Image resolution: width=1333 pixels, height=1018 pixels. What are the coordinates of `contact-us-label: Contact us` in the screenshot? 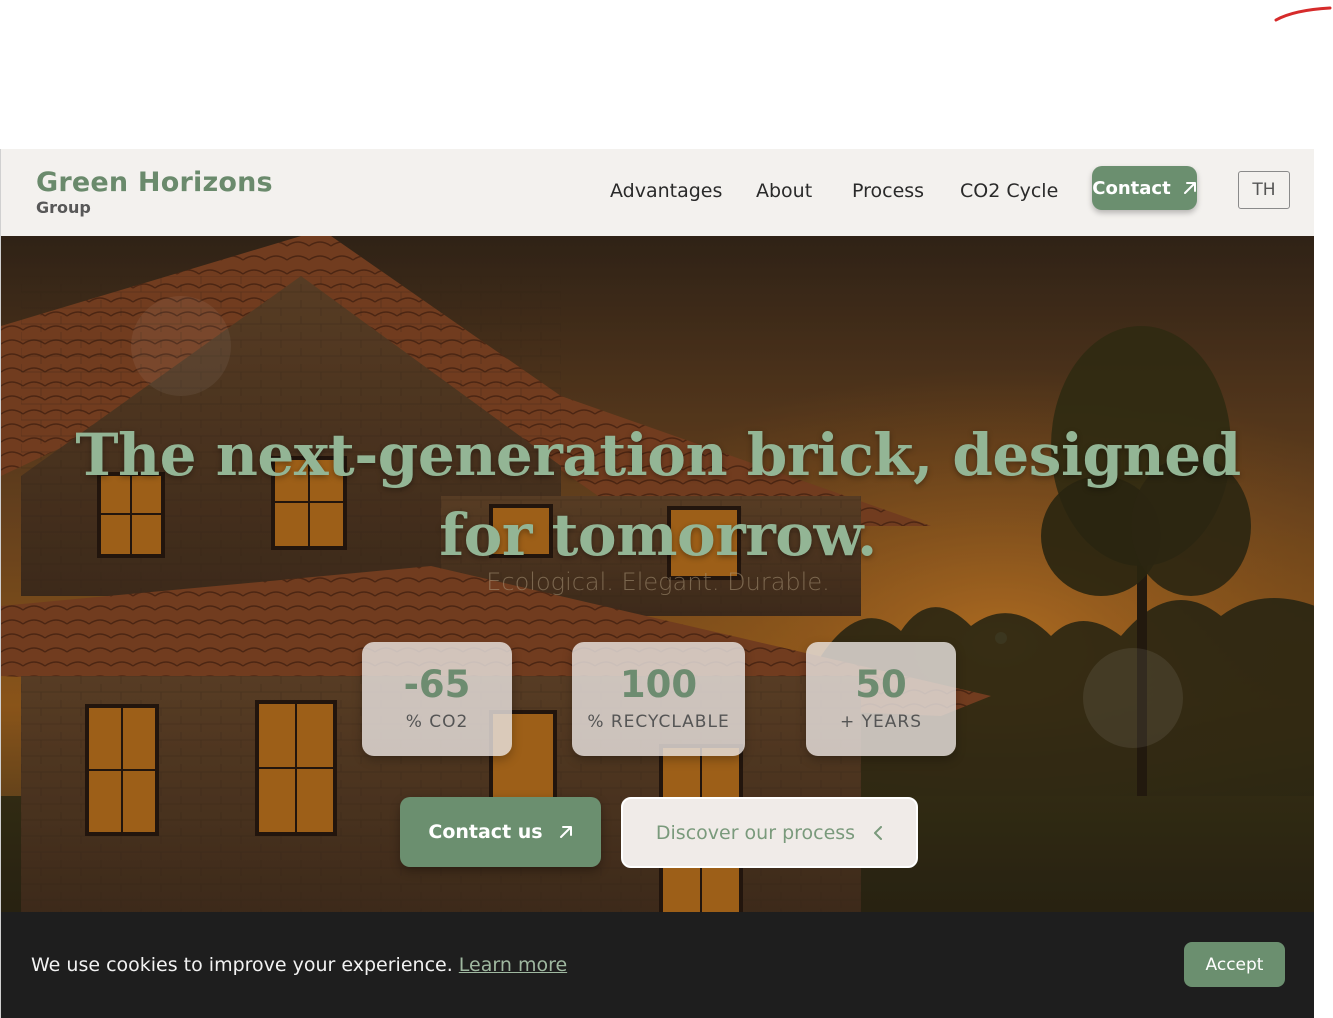 It's located at (485, 832).